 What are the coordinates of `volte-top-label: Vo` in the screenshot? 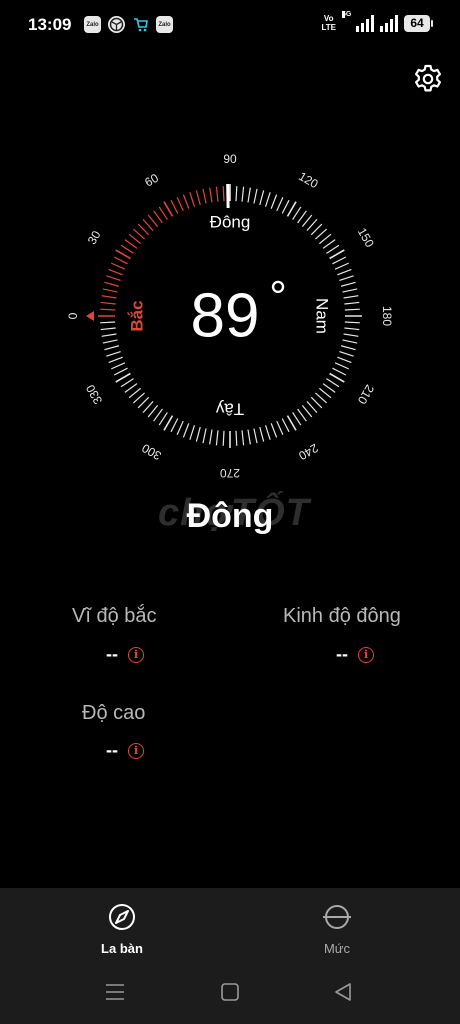 It's located at (328, 18).